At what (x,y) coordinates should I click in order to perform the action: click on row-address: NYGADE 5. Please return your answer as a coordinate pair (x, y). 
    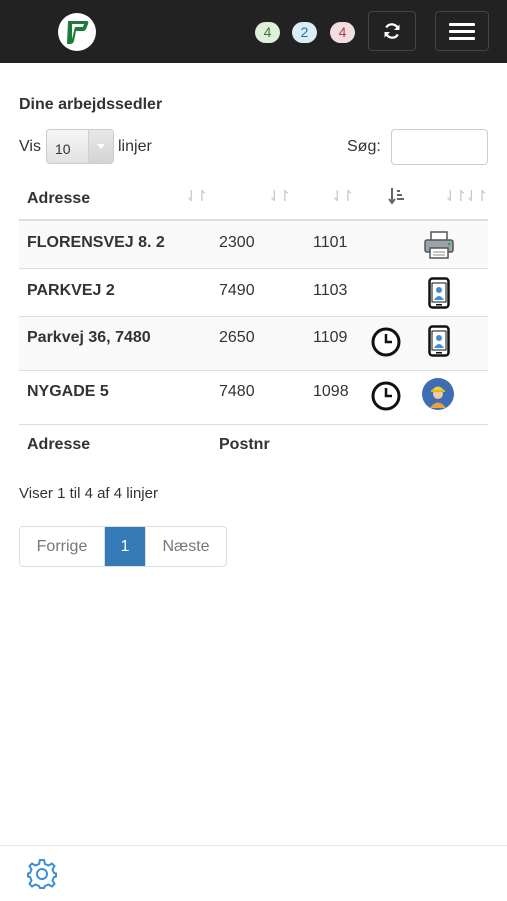
    Looking at the image, I should click on (68, 391).